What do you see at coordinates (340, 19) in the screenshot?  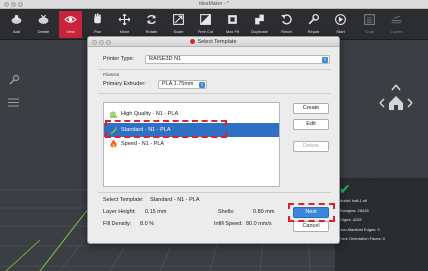 I see `start-icon` at bounding box center [340, 19].